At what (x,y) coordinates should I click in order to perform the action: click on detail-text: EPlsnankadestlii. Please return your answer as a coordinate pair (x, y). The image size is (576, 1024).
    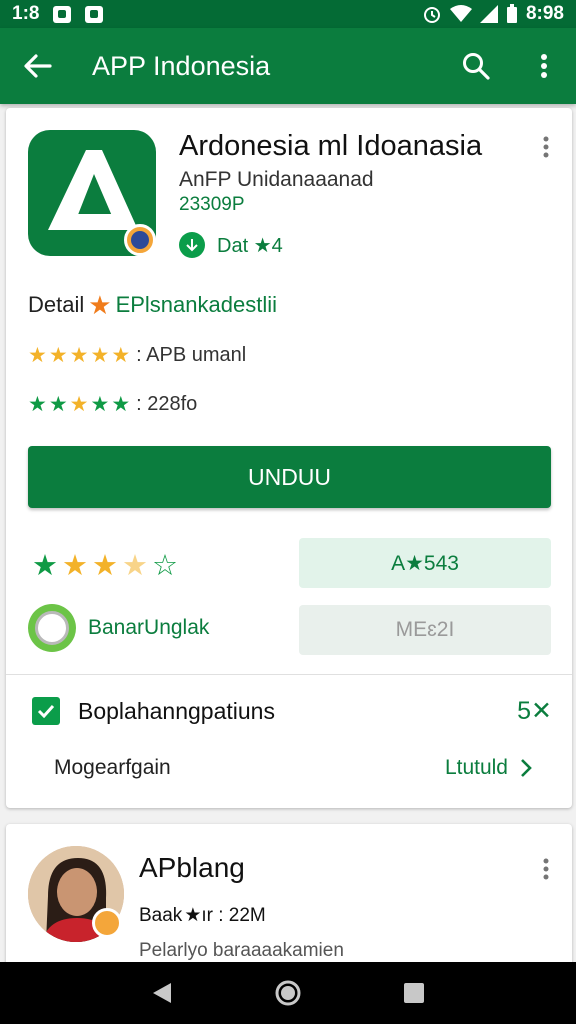
    Looking at the image, I should click on (196, 304).